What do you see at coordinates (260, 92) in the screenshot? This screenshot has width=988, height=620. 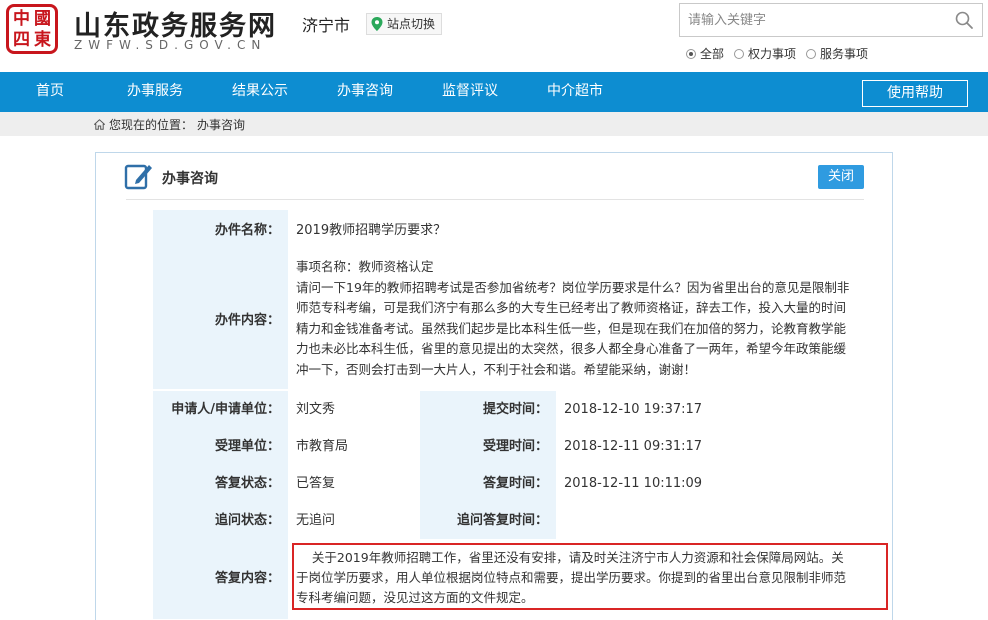 I see `nav-item-results: 结果公示` at bounding box center [260, 92].